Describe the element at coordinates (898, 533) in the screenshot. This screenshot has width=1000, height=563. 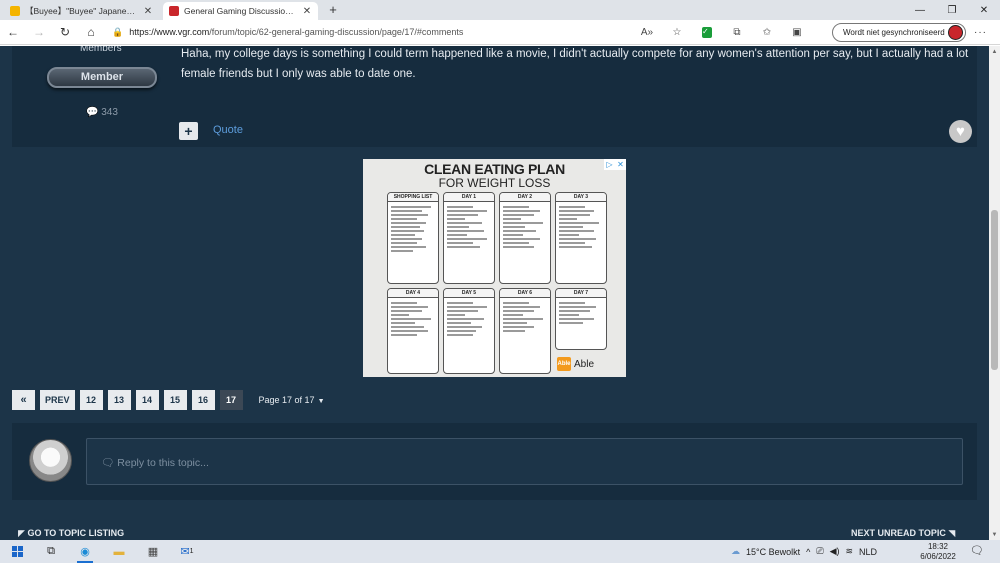
I see `next-unread-topic-label: NEXT UNREAD TOPIC` at that location.